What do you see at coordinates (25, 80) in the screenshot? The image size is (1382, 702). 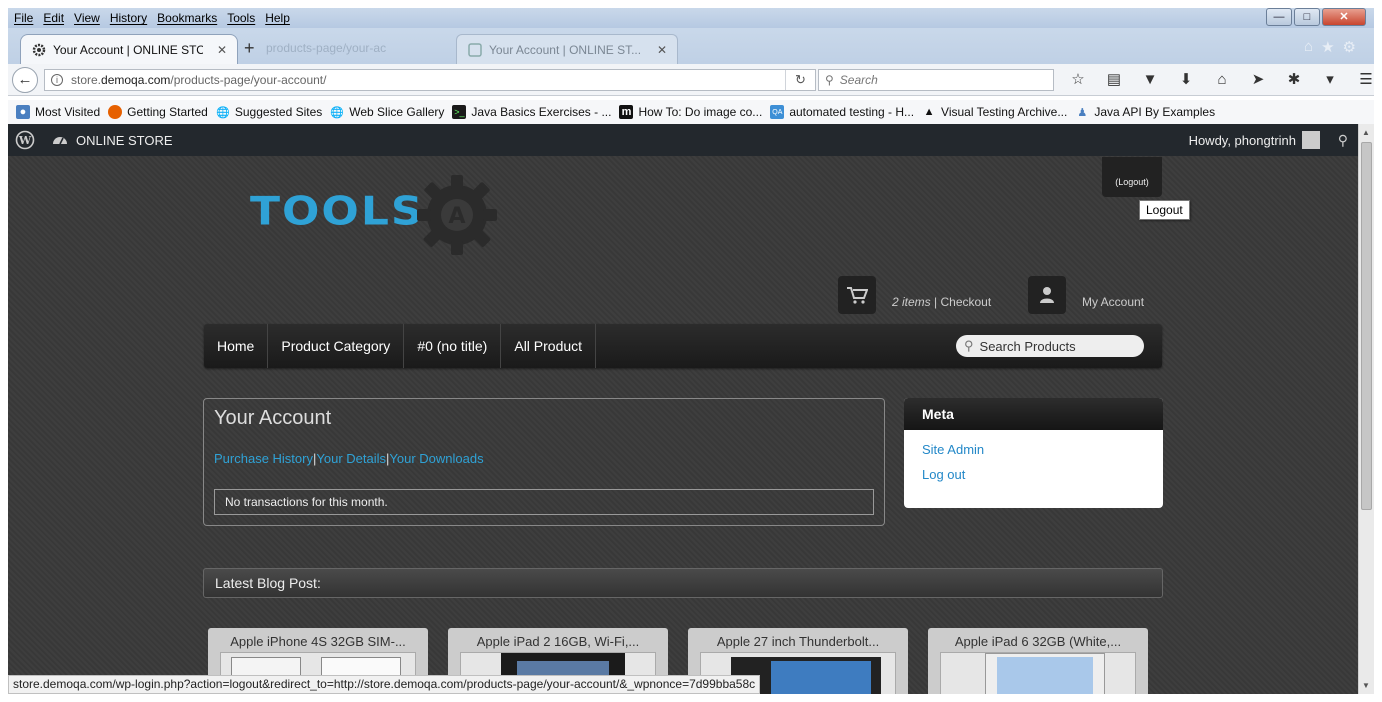 I see `back-button: ←` at bounding box center [25, 80].